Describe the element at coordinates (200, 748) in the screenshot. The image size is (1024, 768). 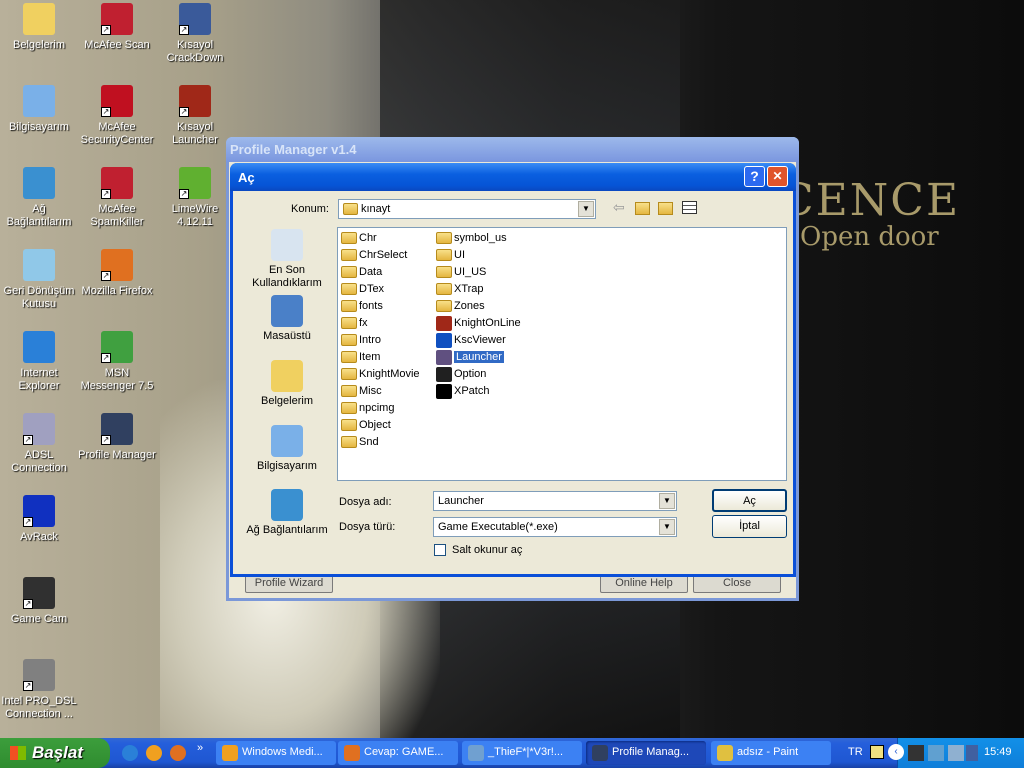
I see `quicklaunch-more-icon: »` at that location.